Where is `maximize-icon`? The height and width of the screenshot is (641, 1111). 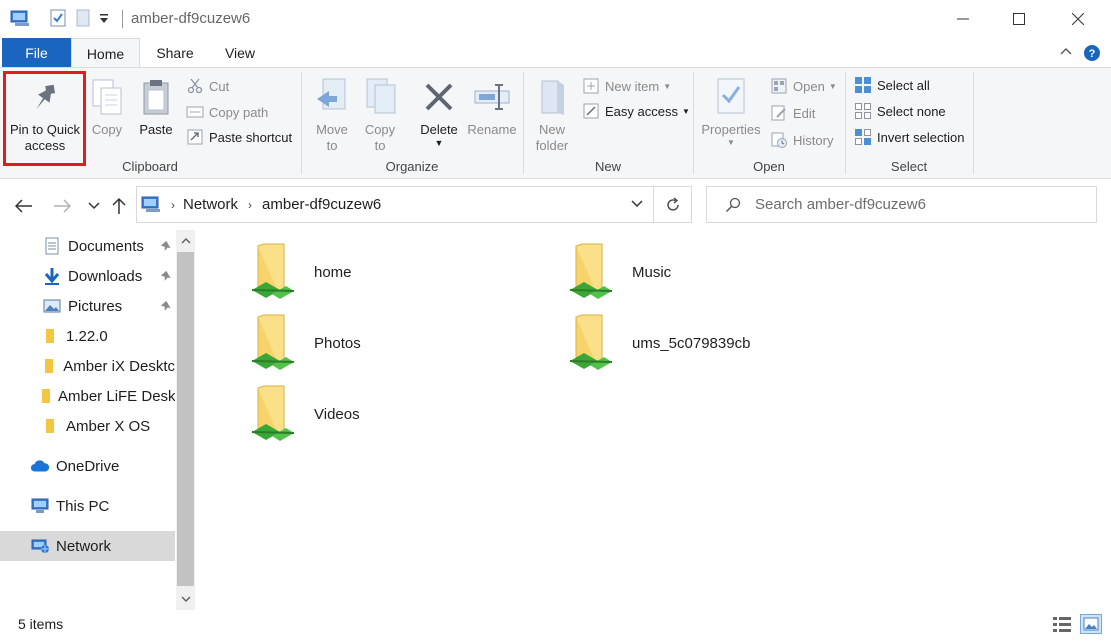 maximize-icon is located at coordinates (1019, 19).